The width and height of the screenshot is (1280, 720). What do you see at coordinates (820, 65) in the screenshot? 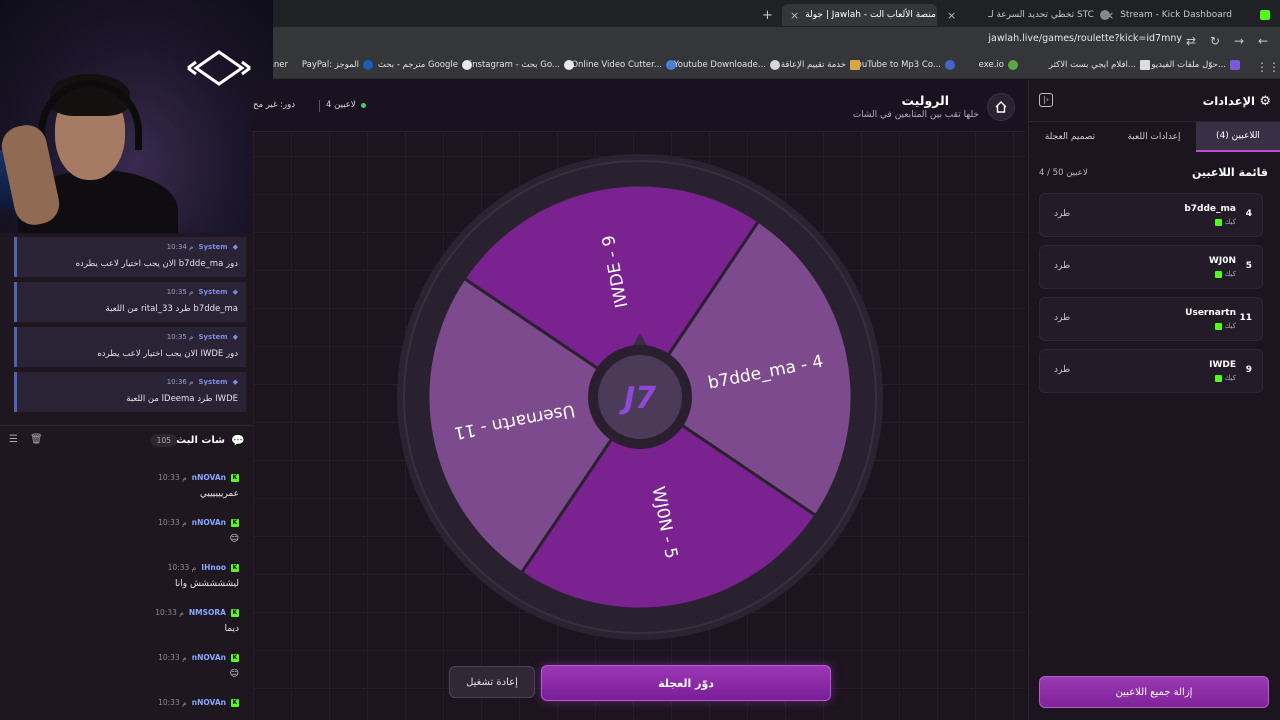
I see `bookmark-item: خدمة تقييم الإعاقة` at bounding box center [820, 65].